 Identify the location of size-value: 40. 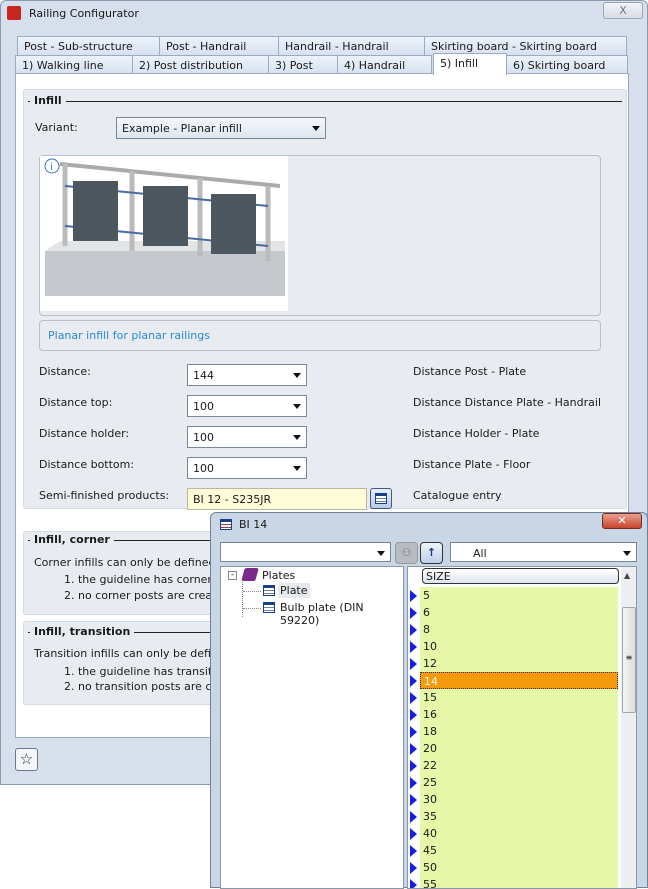
(519, 833).